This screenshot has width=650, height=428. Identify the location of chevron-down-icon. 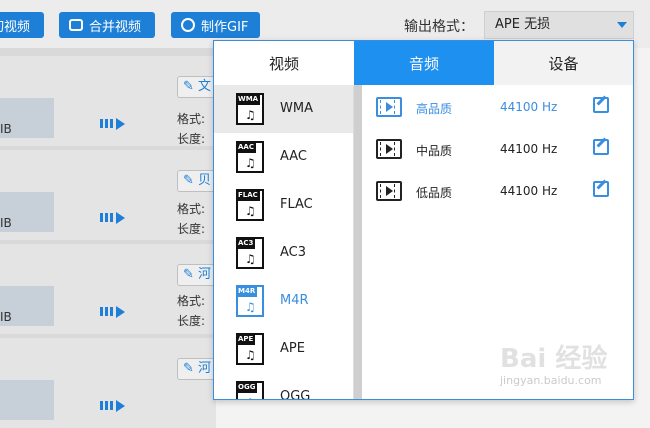
(622, 25).